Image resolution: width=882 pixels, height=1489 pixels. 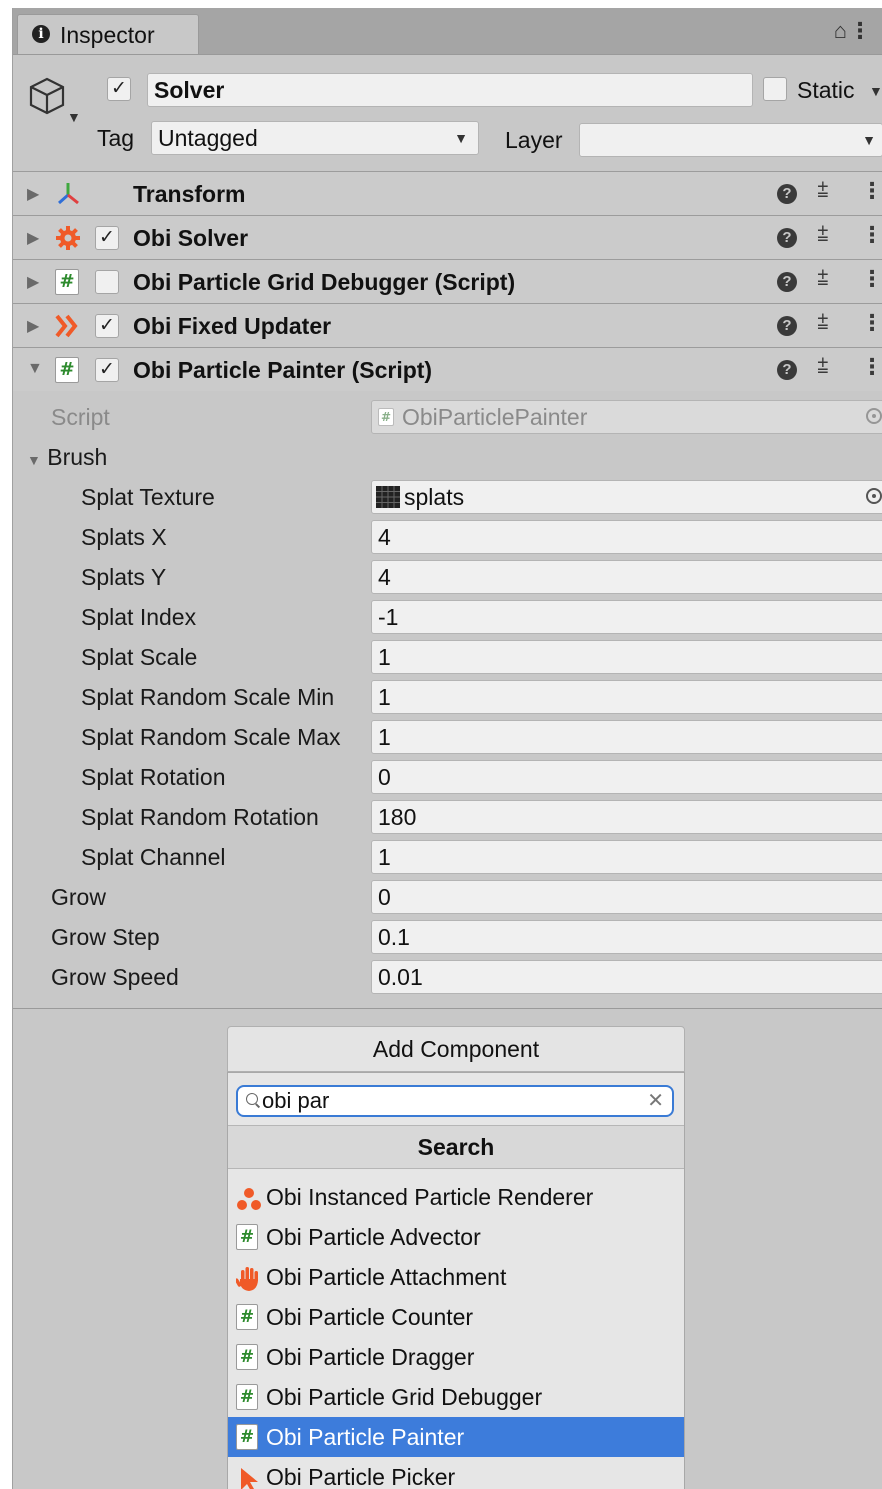 I want to click on particles-icon, so click(x=249, y=1197).